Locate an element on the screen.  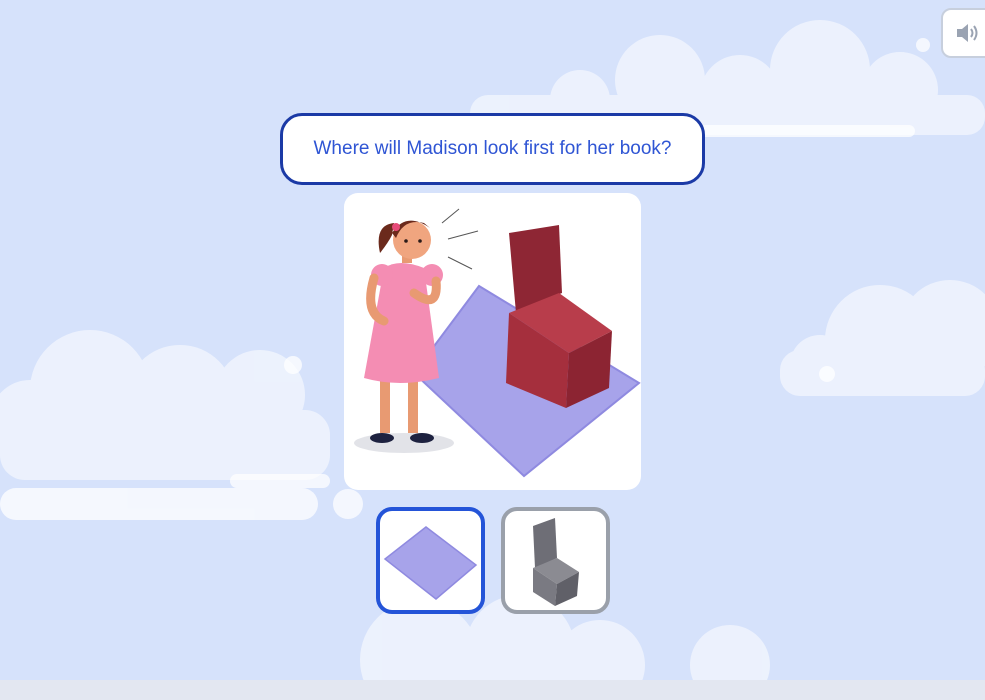
girl-rug-chair-illustration is located at coordinates (497, 343).